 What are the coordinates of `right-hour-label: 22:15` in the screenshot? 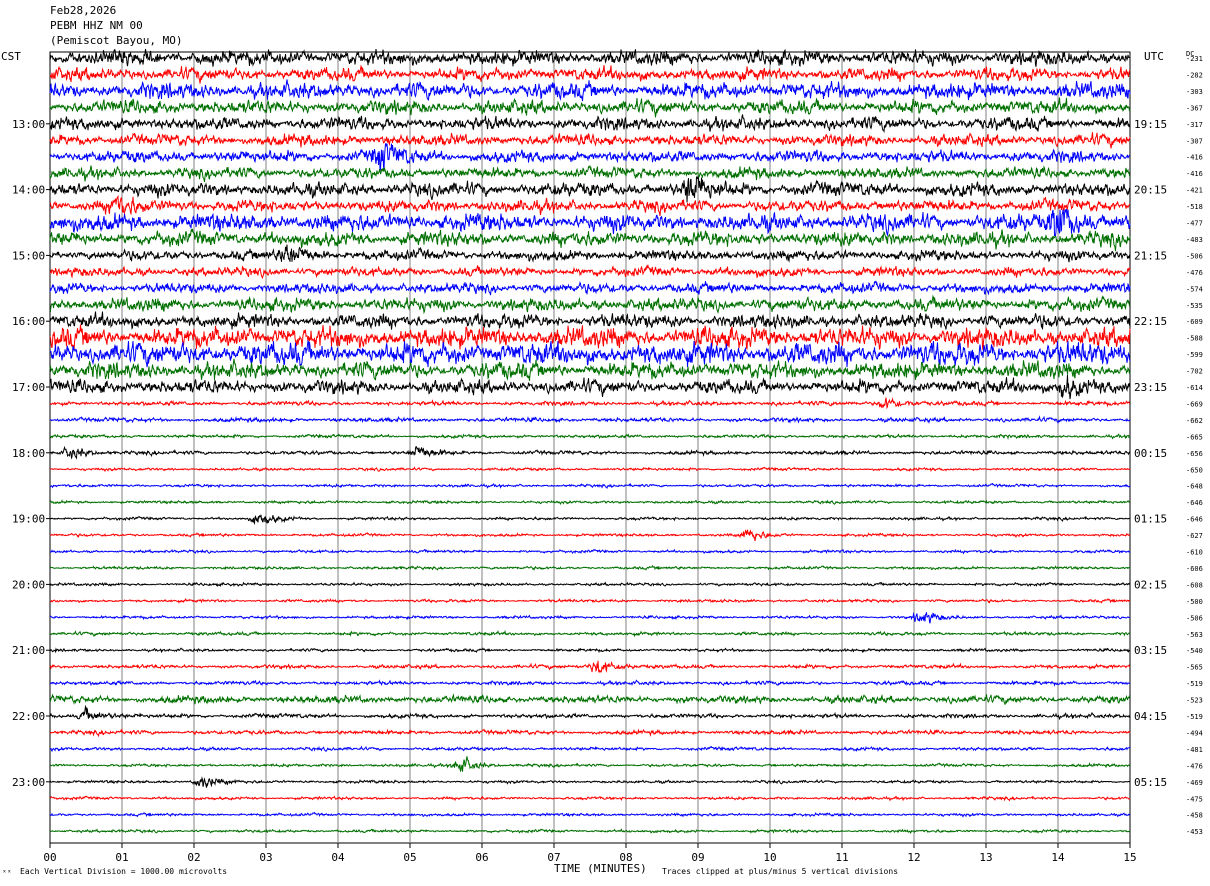 It's located at (1150, 321).